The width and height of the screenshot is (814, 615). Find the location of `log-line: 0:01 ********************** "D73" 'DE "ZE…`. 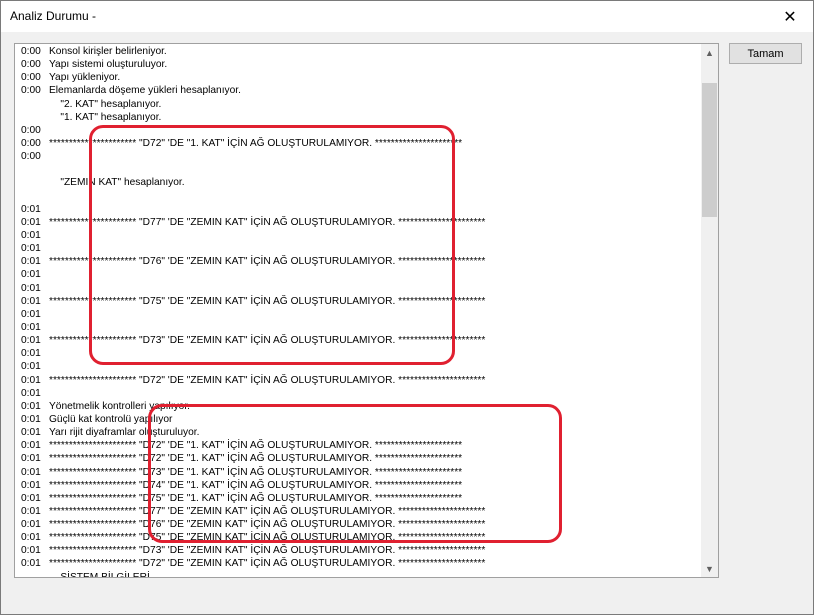

log-line: 0:01 ********************** "D73" 'DE "ZE… is located at coordinates (360, 340).